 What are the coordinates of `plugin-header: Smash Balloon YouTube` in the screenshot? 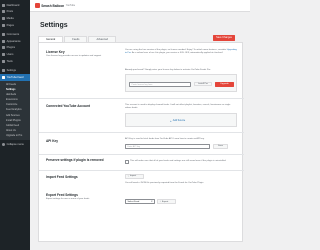 It's located at (140, 6).